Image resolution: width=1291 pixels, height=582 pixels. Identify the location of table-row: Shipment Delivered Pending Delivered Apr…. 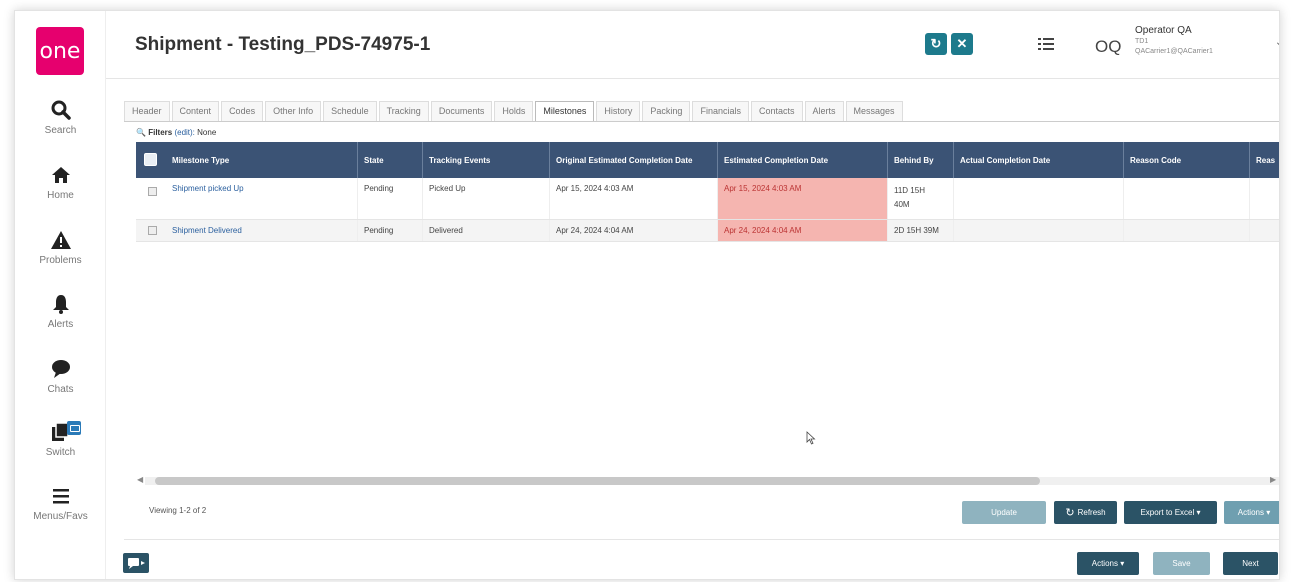
(707, 231).